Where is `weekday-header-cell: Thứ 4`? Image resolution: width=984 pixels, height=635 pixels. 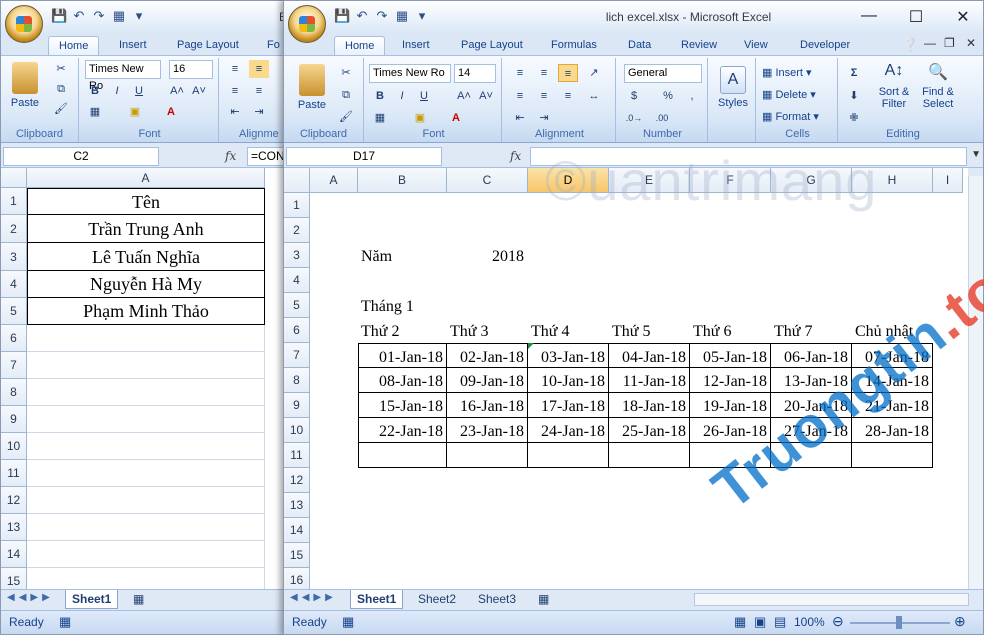
weekday-header-cell: Thứ 4 is located at coordinates (568, 330).